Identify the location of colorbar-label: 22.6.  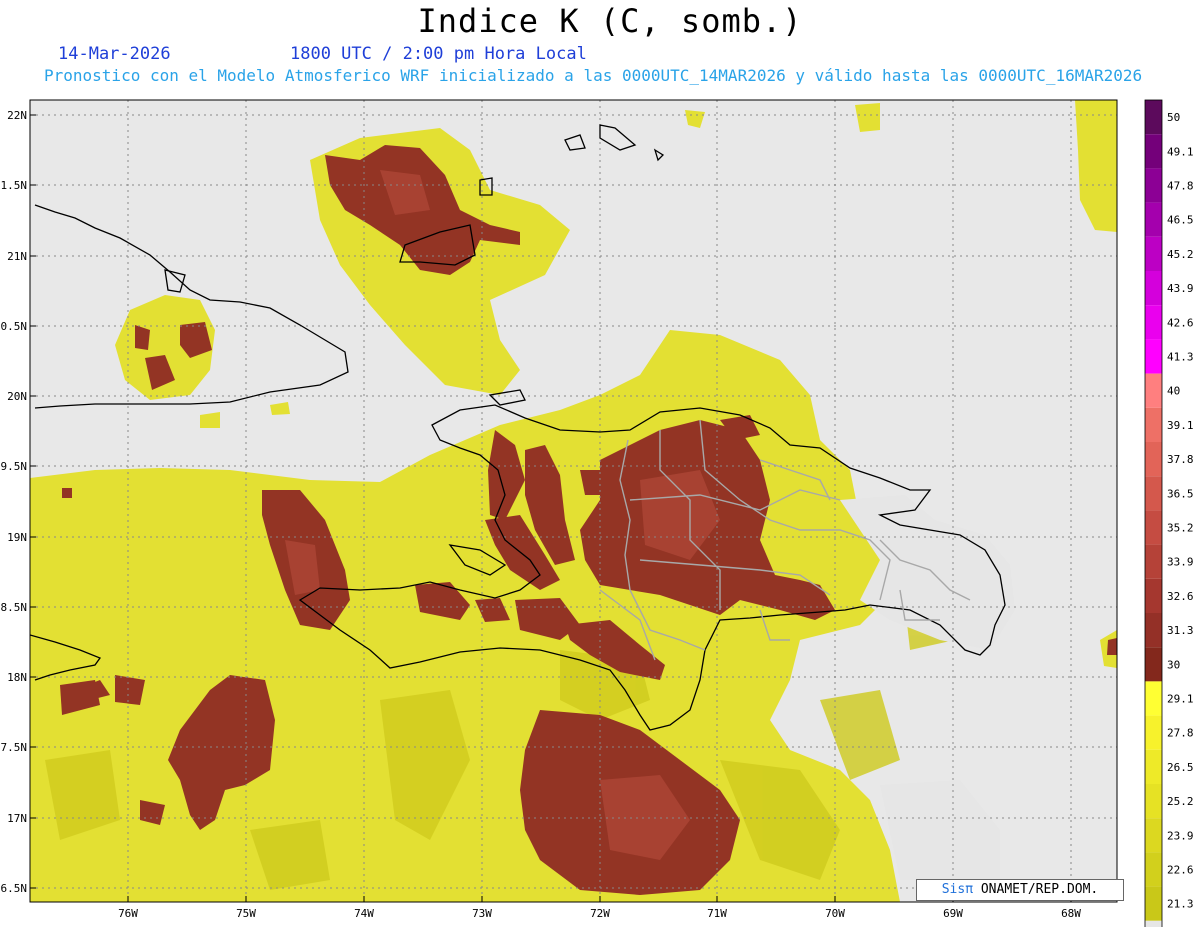
(1180, 870).